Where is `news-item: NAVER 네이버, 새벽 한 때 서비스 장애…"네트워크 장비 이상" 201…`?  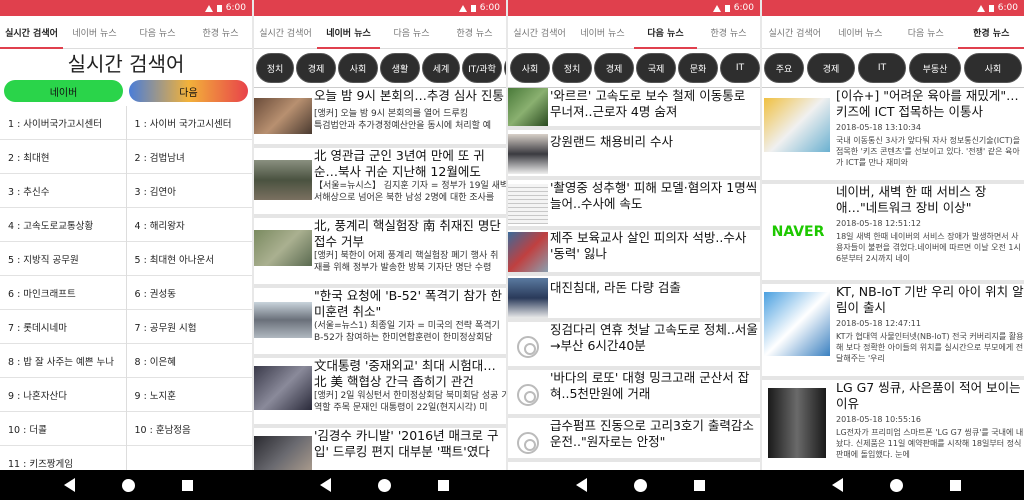
news-item: NAVER 네이버, 새벽 한 때 서비스 장애…"네트워크 장비 이상" 201… is located at coordinates (893, 234).